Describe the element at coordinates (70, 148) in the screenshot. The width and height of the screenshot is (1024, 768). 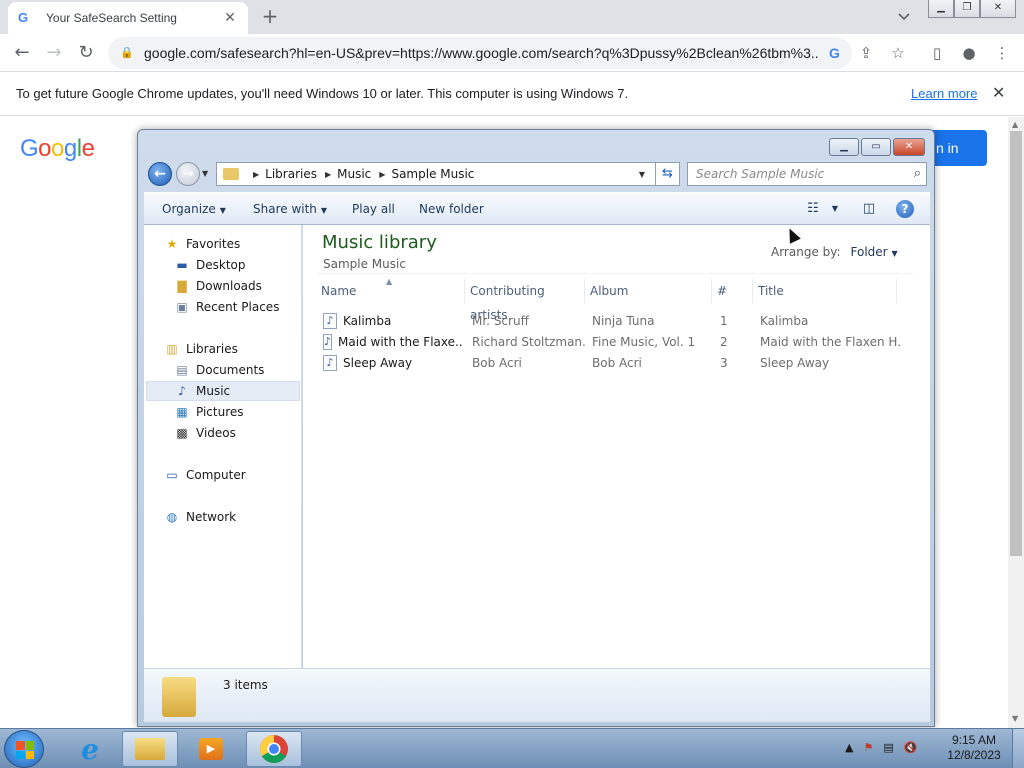
I see `logo-letter: g` at that location.